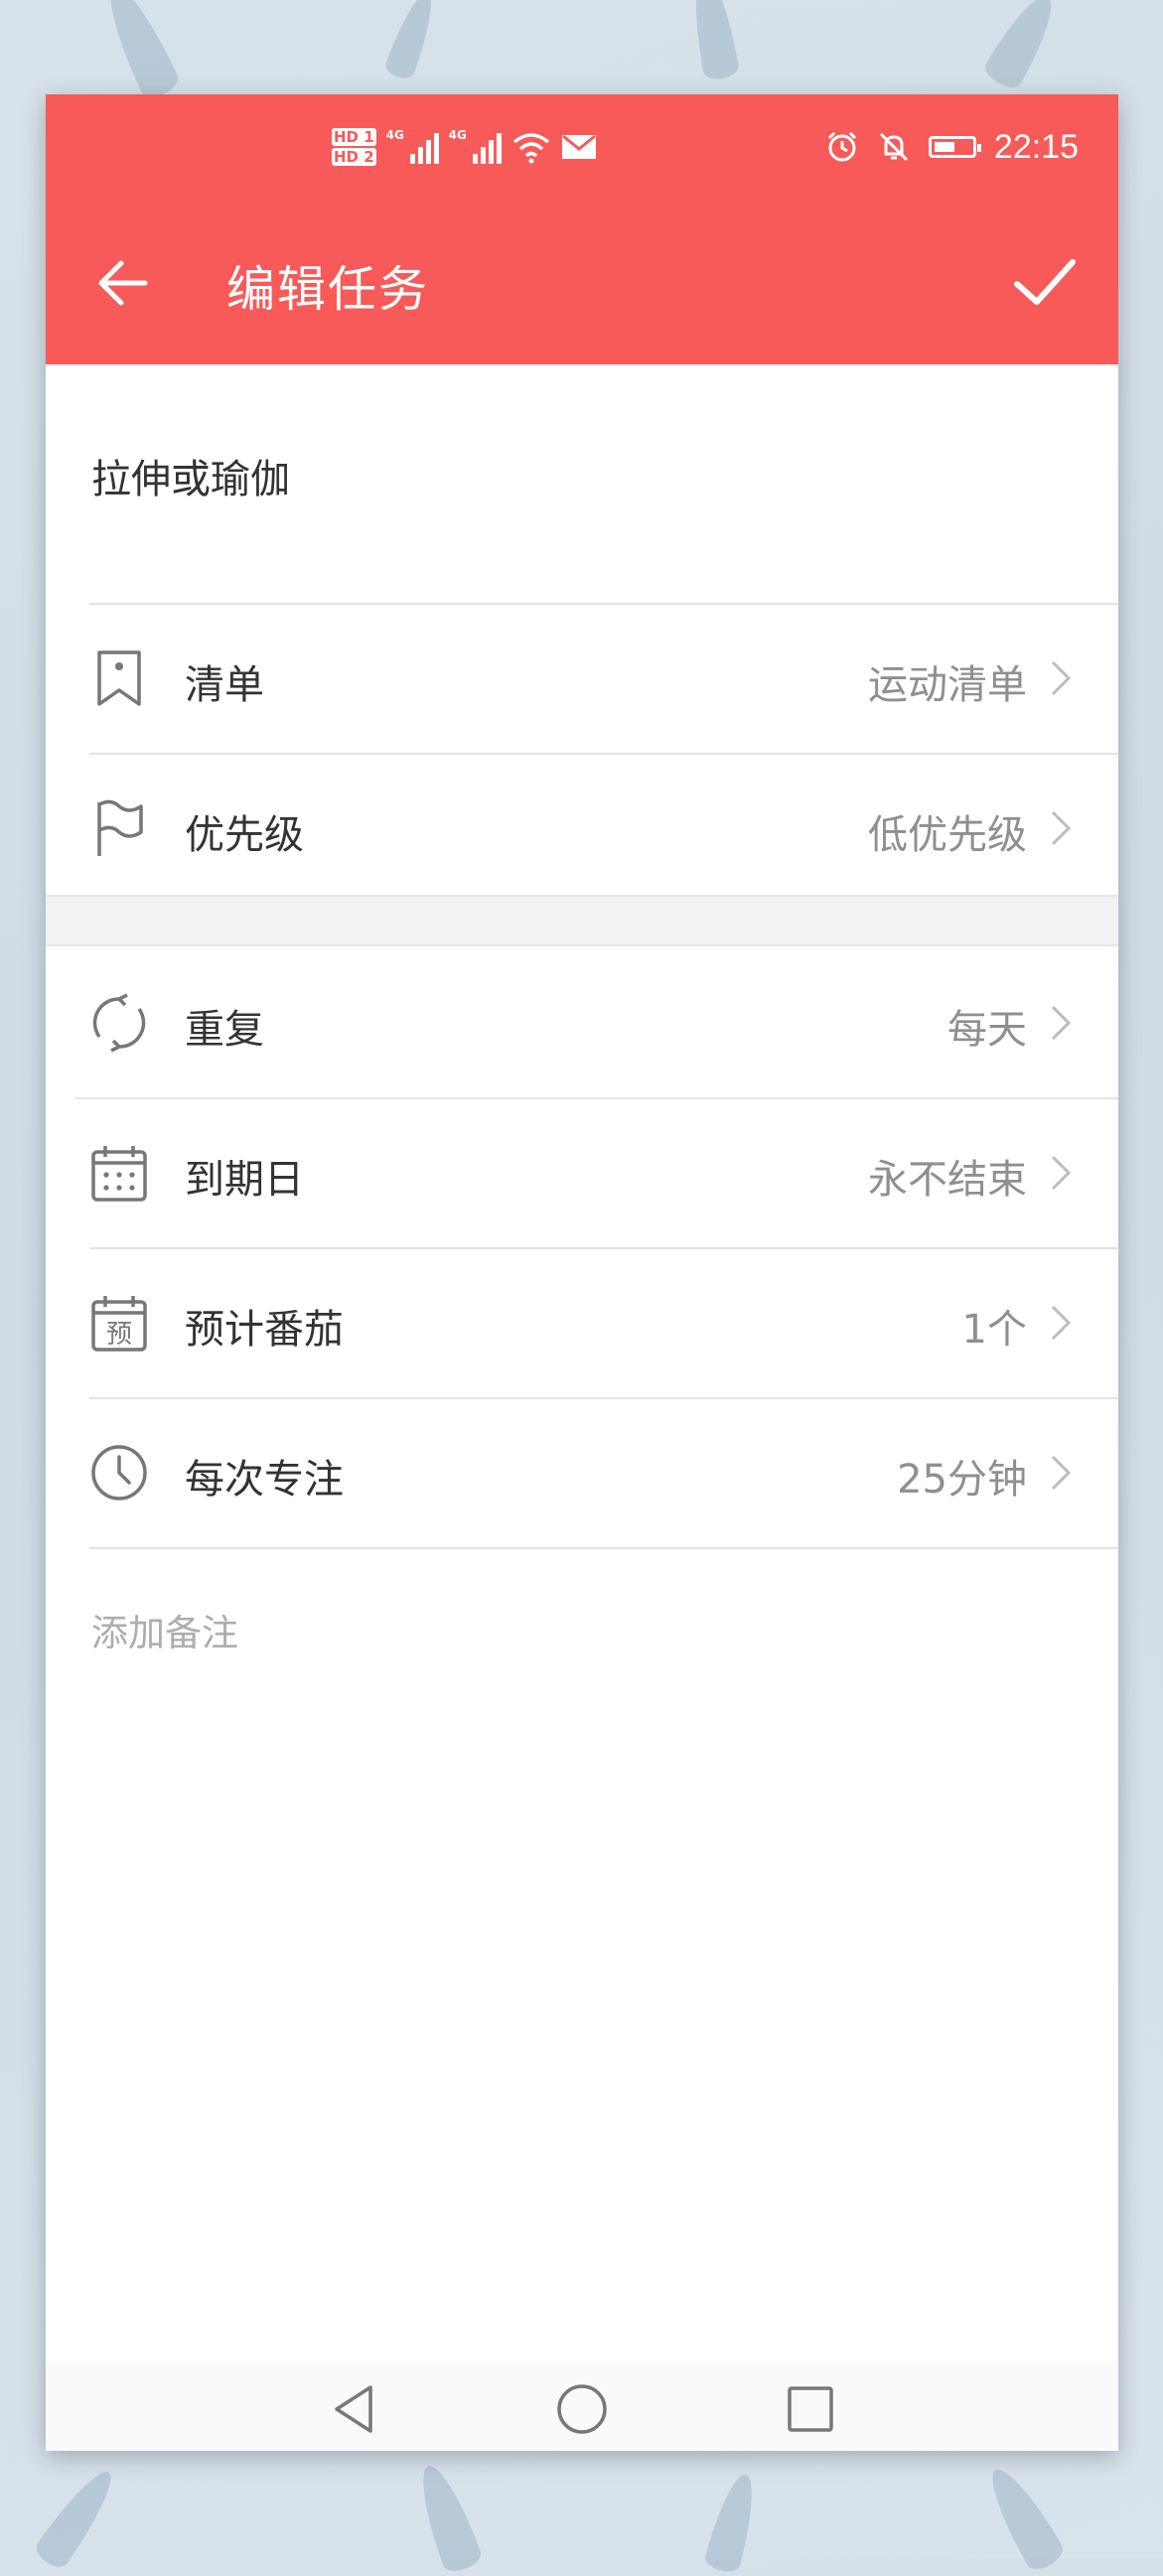 This screenshot has height=2576, width=1163. What do you see at coordinates (947, 1180) in the screenshot?
I see `setting-value: 永不结束` at bounding box center [947, 1180].